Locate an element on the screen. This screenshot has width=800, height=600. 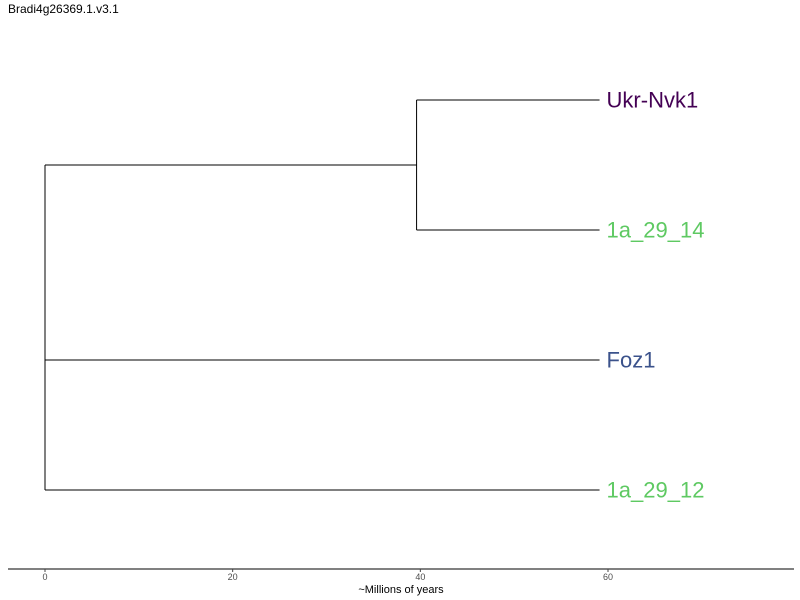
tip-label: Ukr-Nvk1 is located at coordinates (653, 100).